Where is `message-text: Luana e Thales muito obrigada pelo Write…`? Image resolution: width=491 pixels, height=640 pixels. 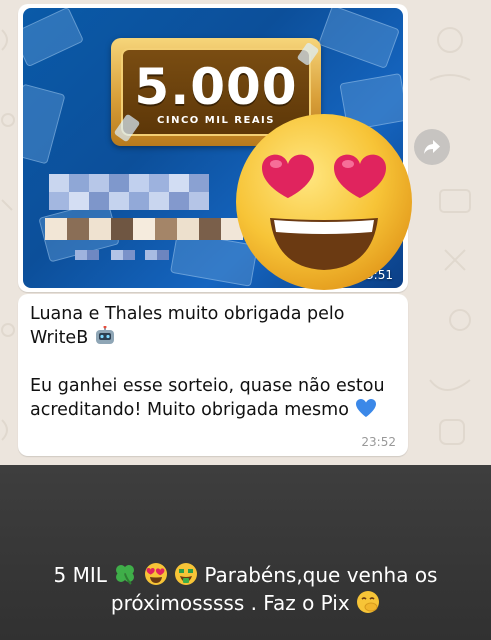
message-text: Luana e Thales muito obrigada pelo Write… is located at coordinates (212, 362).